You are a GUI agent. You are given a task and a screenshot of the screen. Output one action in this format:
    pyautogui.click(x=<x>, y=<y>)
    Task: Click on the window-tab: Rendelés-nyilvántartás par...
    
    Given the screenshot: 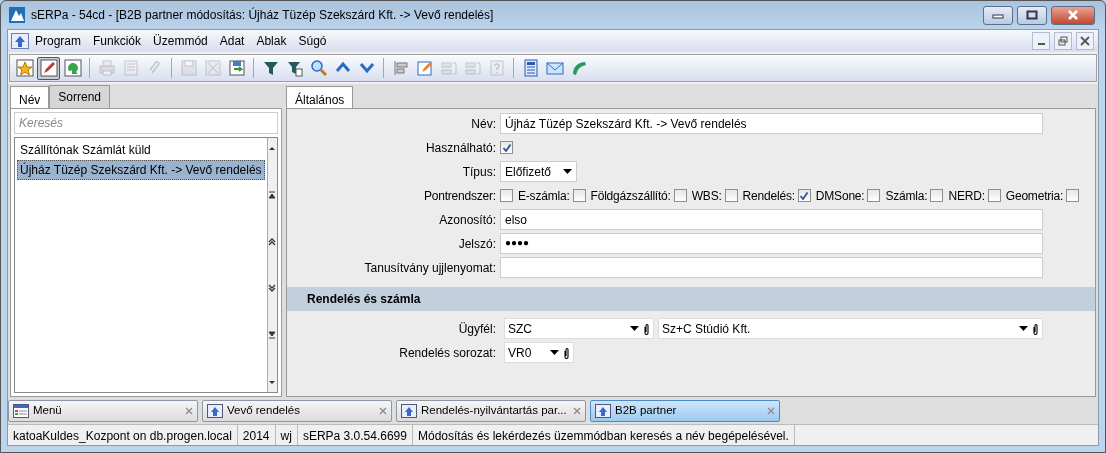 What is the action you would take?
    pyautogui.click(x=491, y=411)
    